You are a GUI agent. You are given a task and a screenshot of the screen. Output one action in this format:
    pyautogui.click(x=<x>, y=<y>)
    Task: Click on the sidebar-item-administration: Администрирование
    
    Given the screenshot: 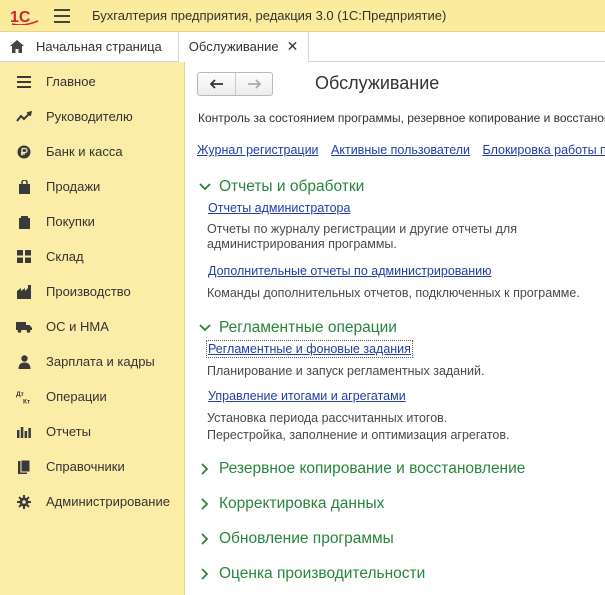 What is the action you would take?
    pyautogui.click(x=92, y=501)
    